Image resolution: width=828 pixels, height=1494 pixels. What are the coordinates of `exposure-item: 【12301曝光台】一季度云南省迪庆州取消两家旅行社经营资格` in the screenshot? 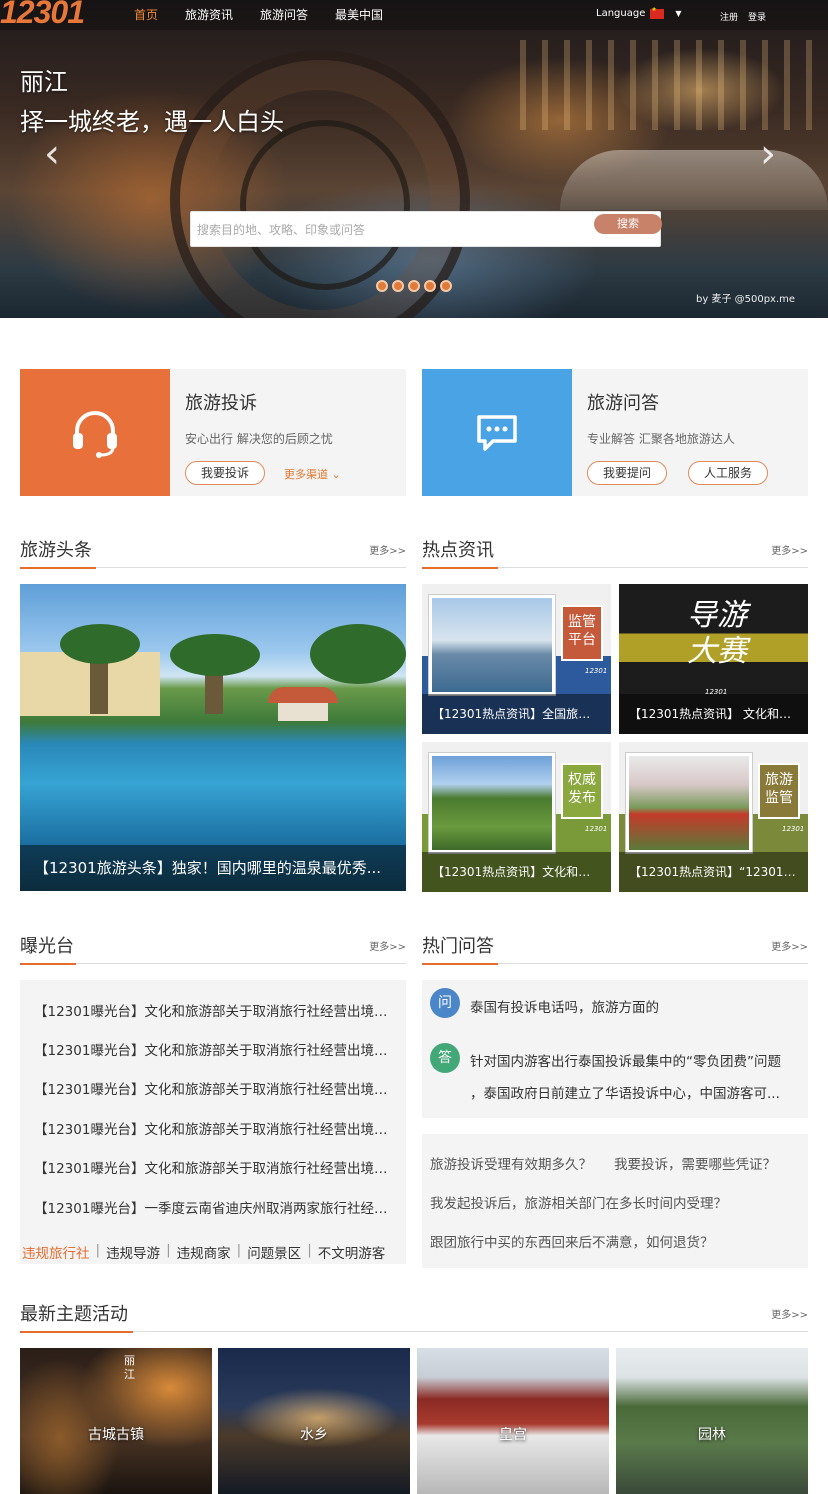 It's located at (214, 1207).